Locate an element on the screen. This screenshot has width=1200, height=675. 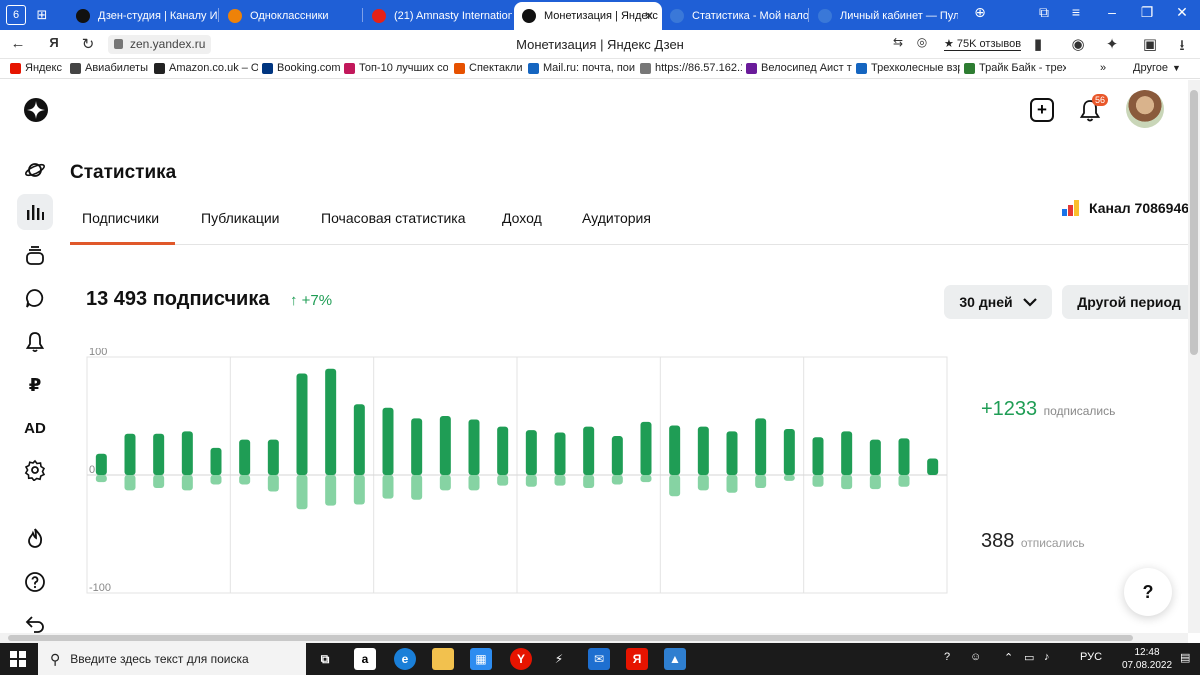
new-tab-group-icon: ⊞ is located at coordinates (42, 15).